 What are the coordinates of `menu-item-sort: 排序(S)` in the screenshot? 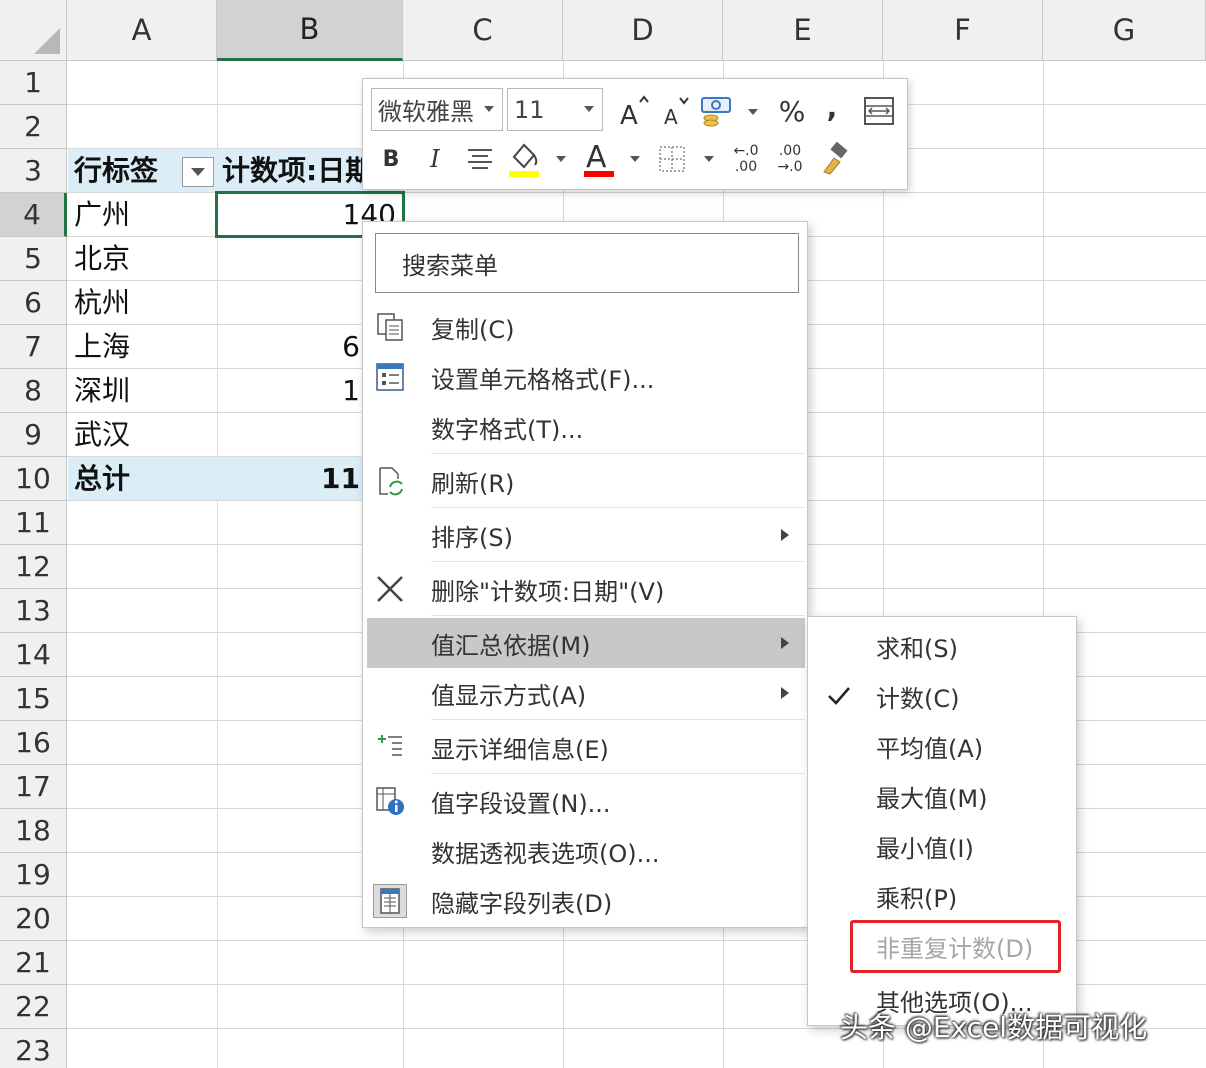 It's located at (586, 535).